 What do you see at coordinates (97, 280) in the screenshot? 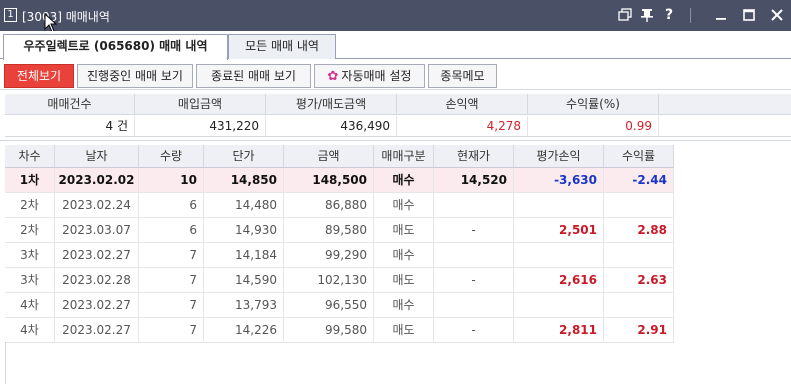
I see `cell-date: 2023.02.28` at bounding box center [97, 280].